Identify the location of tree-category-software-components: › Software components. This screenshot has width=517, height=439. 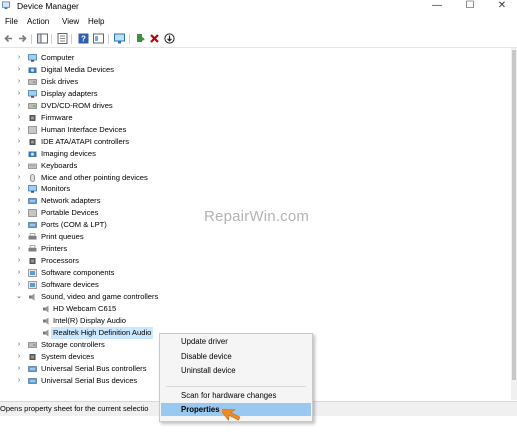
(250, 273).